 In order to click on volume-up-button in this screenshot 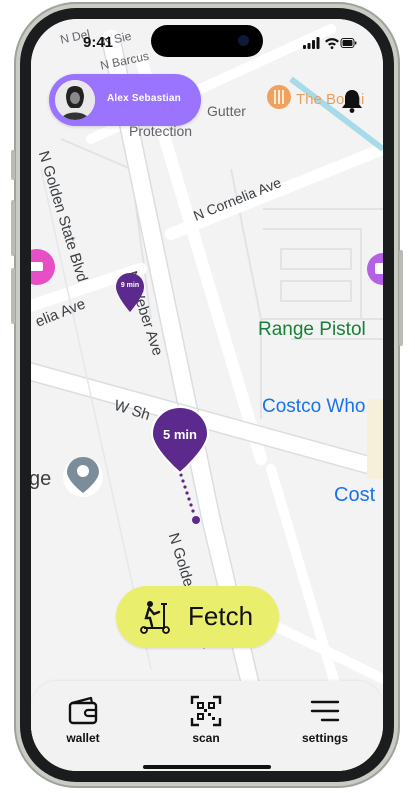, I will do `click(13, 165)`.